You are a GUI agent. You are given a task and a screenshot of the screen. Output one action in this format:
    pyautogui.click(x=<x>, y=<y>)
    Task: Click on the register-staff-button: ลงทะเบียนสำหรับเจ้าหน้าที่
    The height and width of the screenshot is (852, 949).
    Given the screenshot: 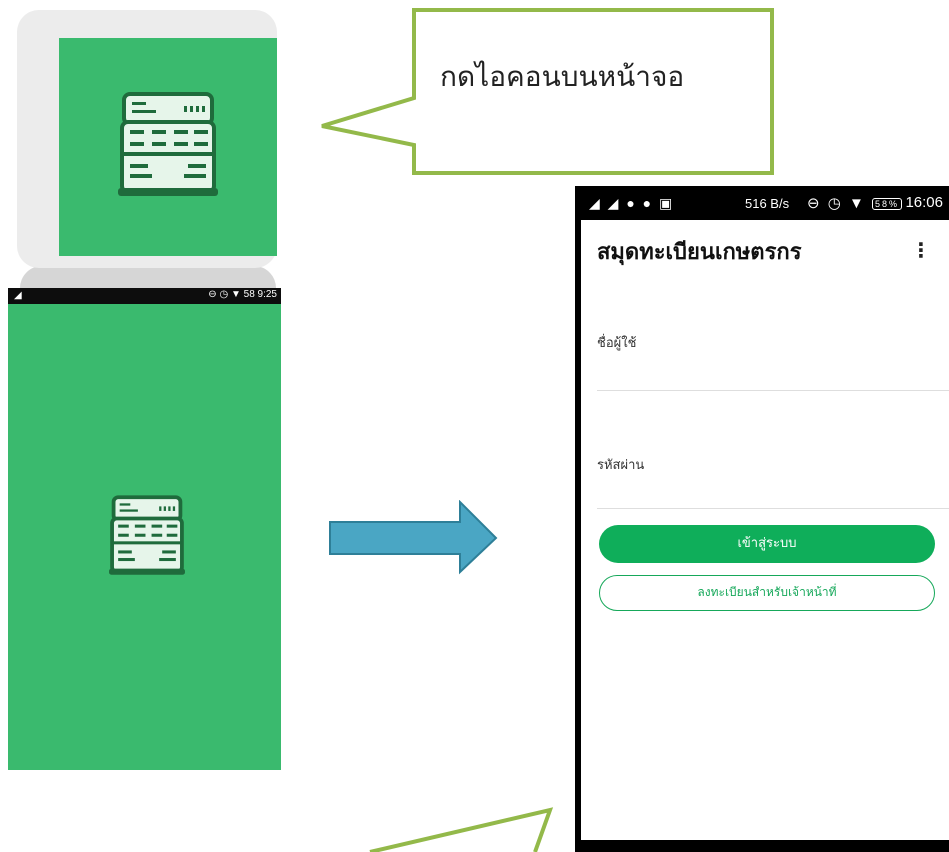 What is the action you would take?
    pyautogui.click(x=767, y=593)
    